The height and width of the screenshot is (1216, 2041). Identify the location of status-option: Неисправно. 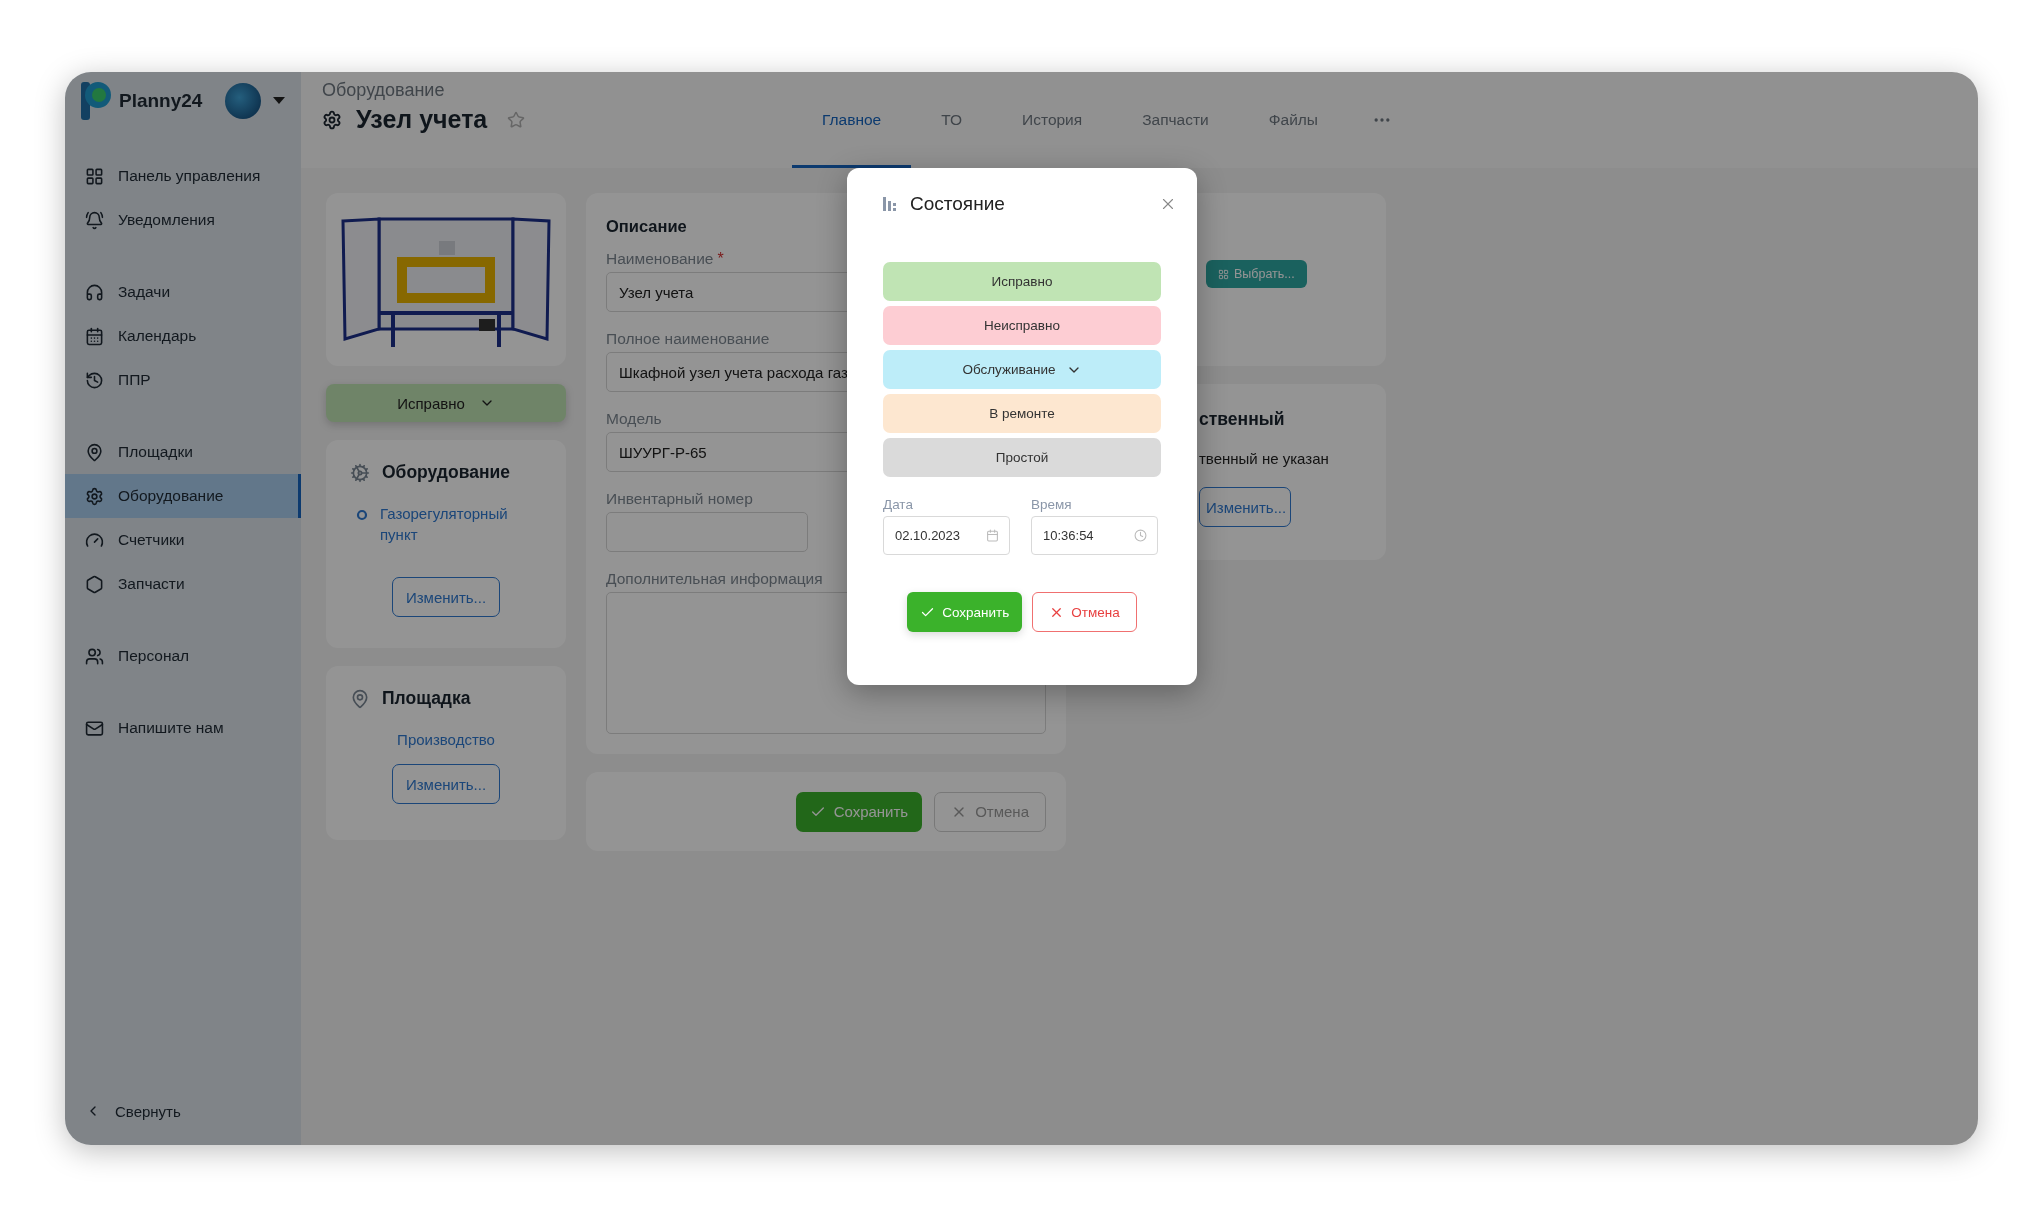
(1022, 325).